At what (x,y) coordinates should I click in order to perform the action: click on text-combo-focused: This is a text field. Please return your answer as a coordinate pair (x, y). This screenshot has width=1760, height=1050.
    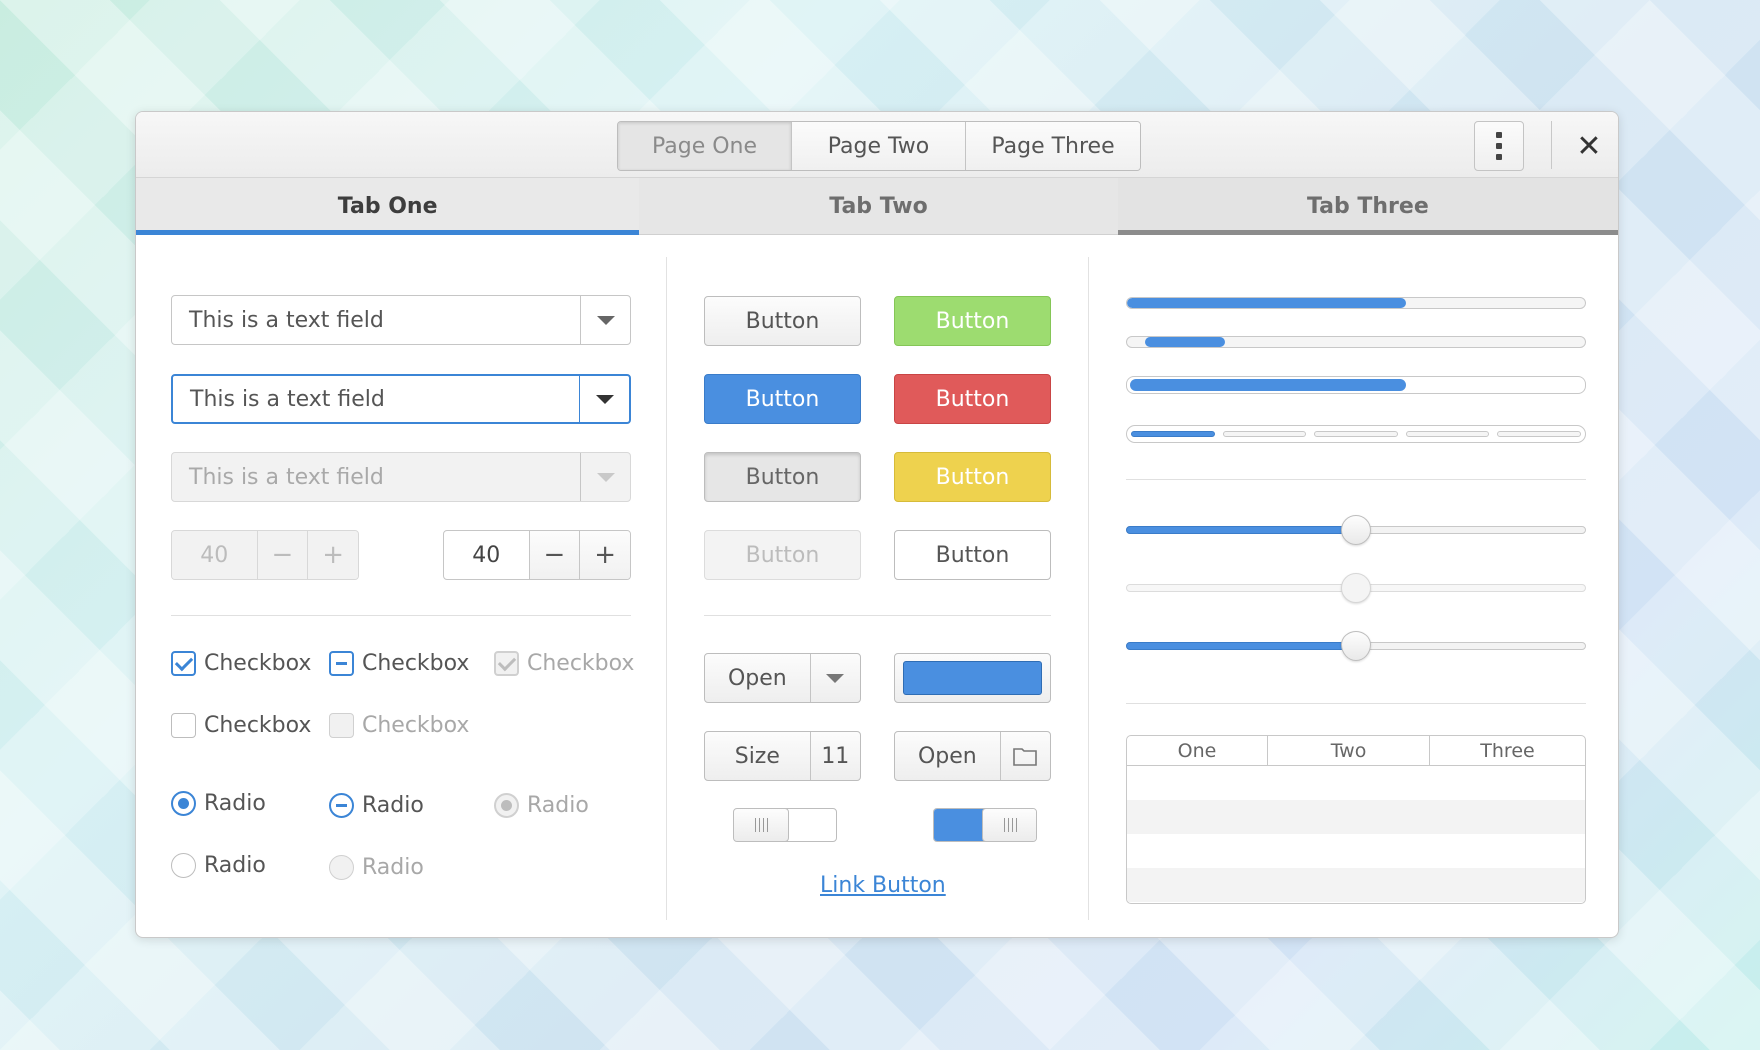
    Looking at the image, I should click on (401, 399).